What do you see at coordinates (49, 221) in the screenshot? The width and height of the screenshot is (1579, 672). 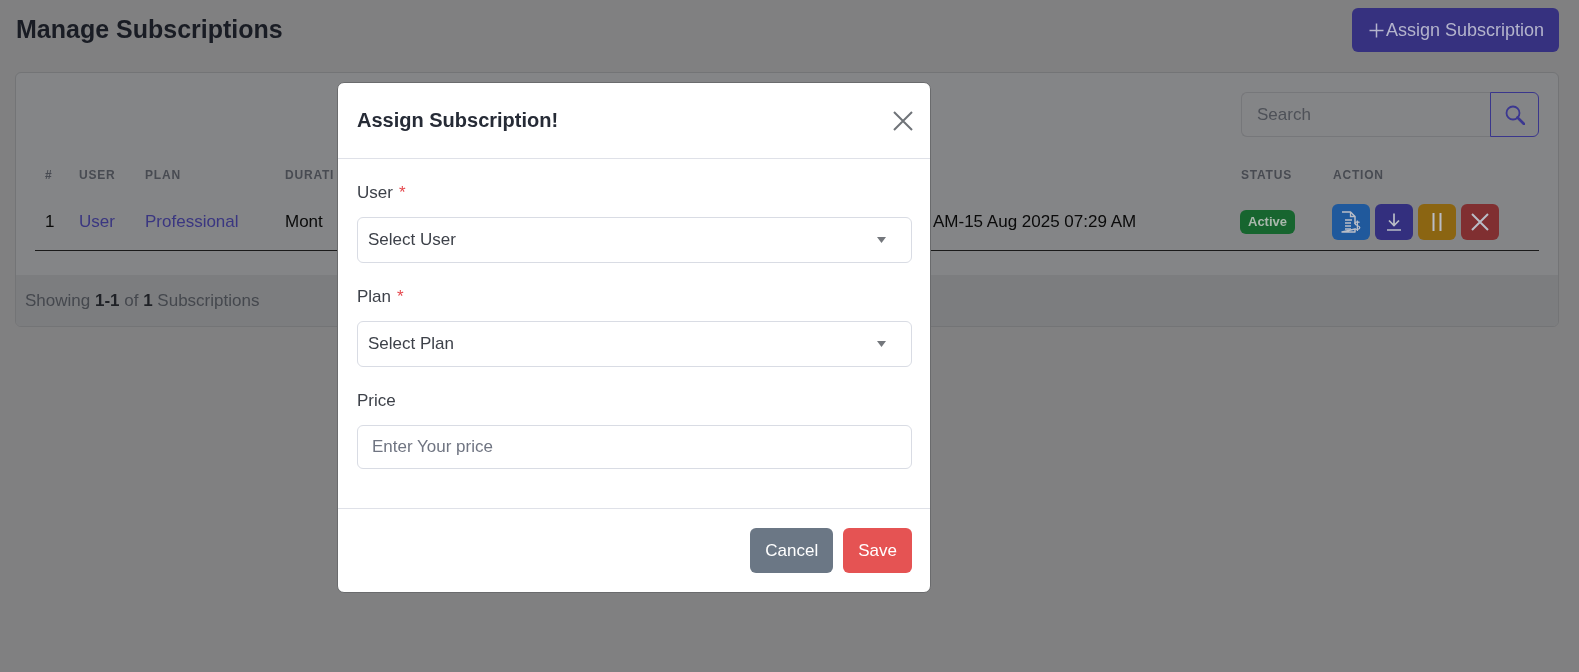 I see `table-cell-text: 1` at bounding box center [49, 221].